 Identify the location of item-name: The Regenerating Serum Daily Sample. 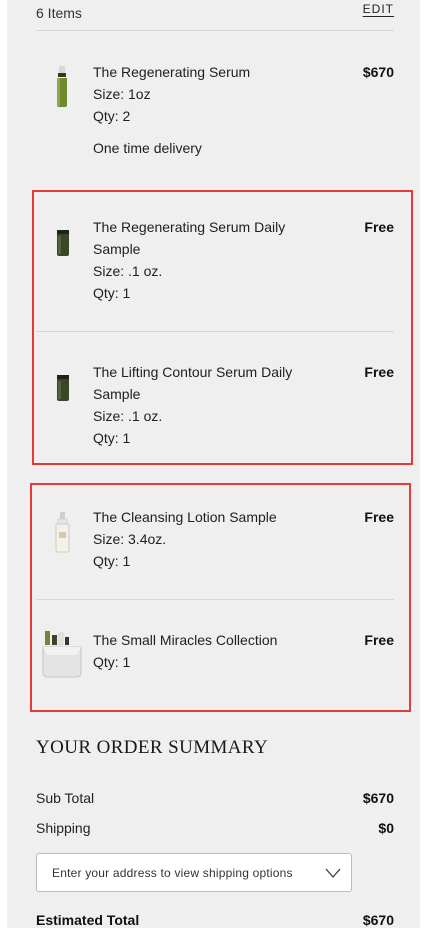
(189, 238).